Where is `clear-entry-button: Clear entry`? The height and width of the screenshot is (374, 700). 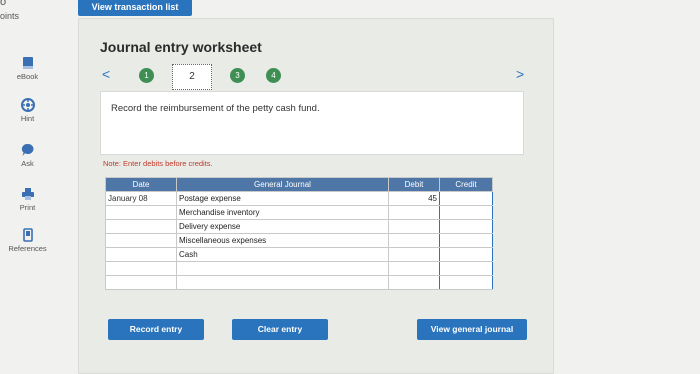 clear-entry-button: Clear entry is located at coordinates (280, 329).